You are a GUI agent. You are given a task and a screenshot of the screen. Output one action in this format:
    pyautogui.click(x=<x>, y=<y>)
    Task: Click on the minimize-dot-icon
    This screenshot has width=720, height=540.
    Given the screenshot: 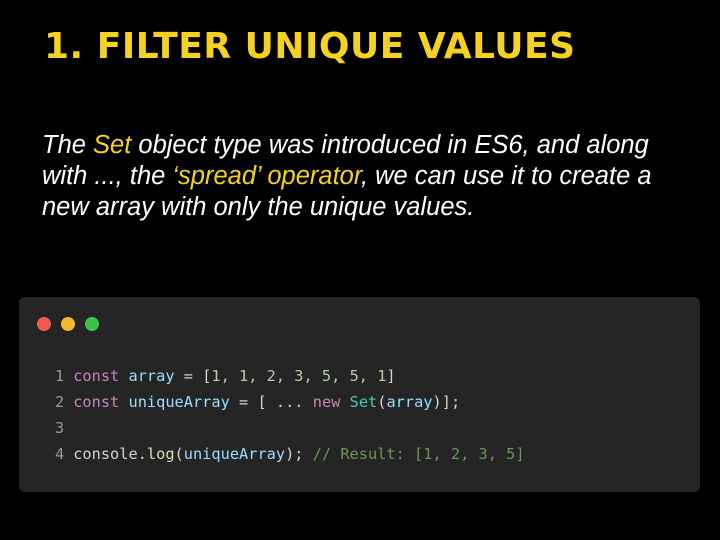 What is the action you would take?
    pyautogui.click(x=68, y=324)
    